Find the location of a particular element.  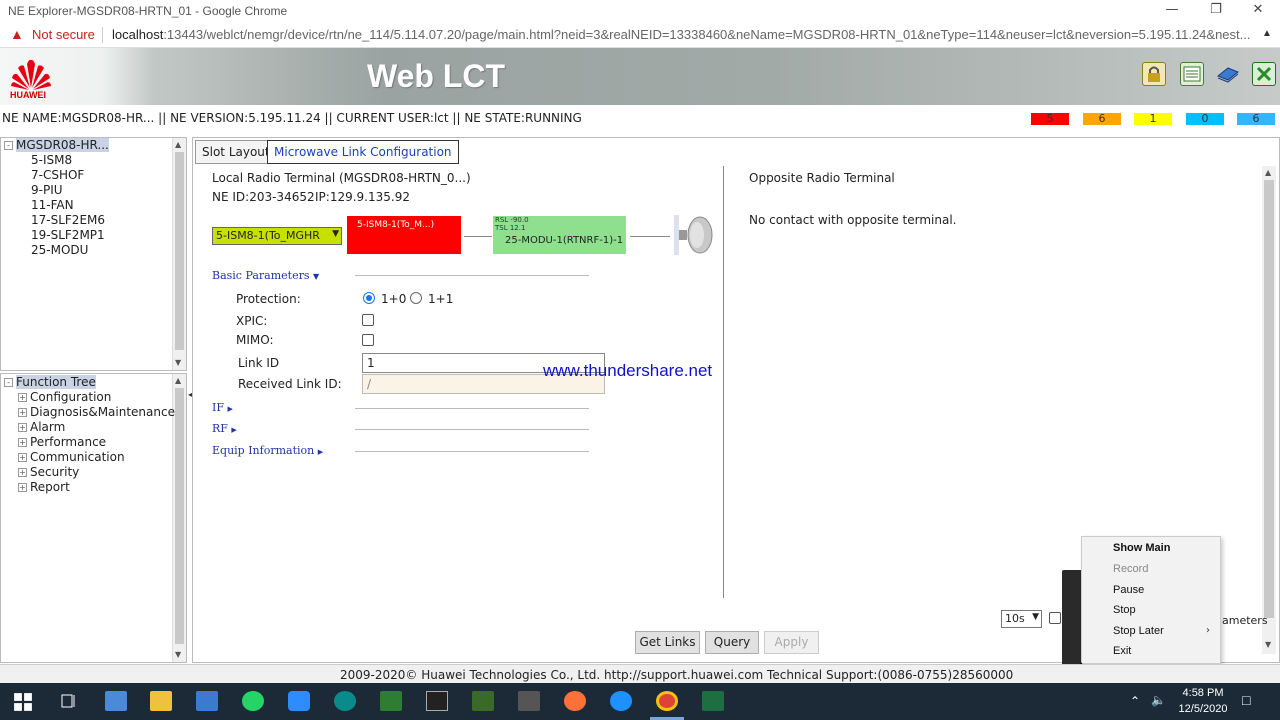

ne-tree-item: 17-SLF2EM6 is located at coordinates (68, 220).